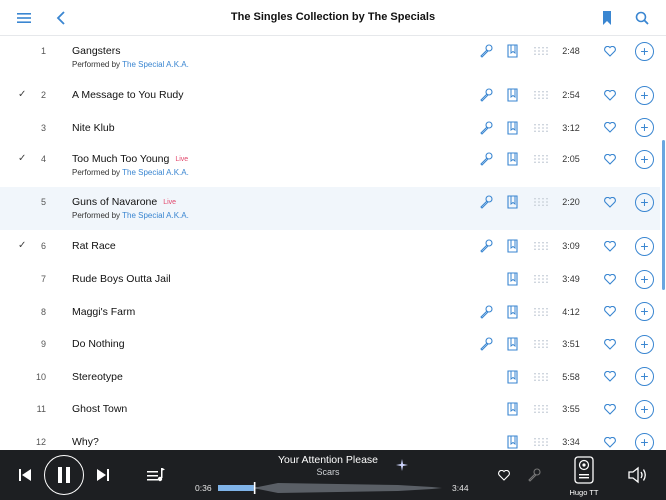 The height and width of the screenshot is (500, 666). What do you see at coordinates (85, 442) in the screenshot?
I see `track-title: Why?` at bounding box center [85, 442].